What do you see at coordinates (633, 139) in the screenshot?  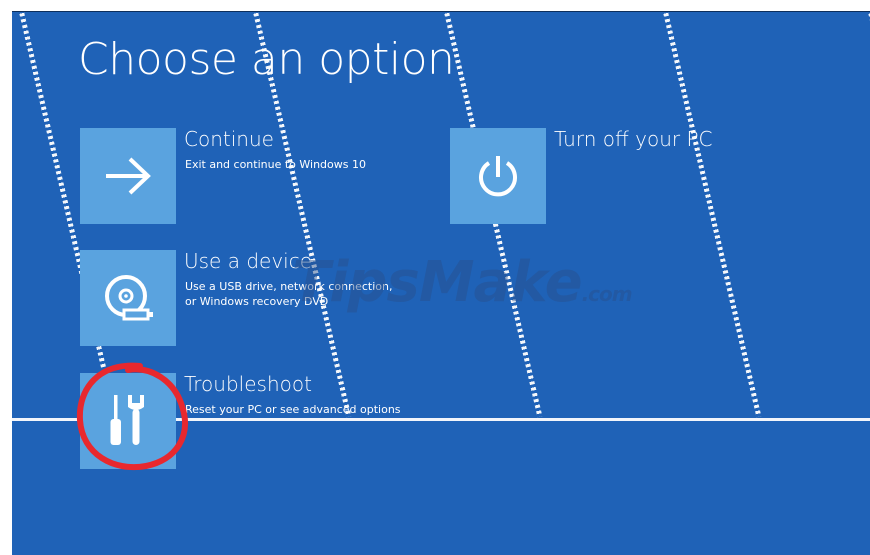 I see `option-title: Turn off your PC` at bounding box center [633, 139].